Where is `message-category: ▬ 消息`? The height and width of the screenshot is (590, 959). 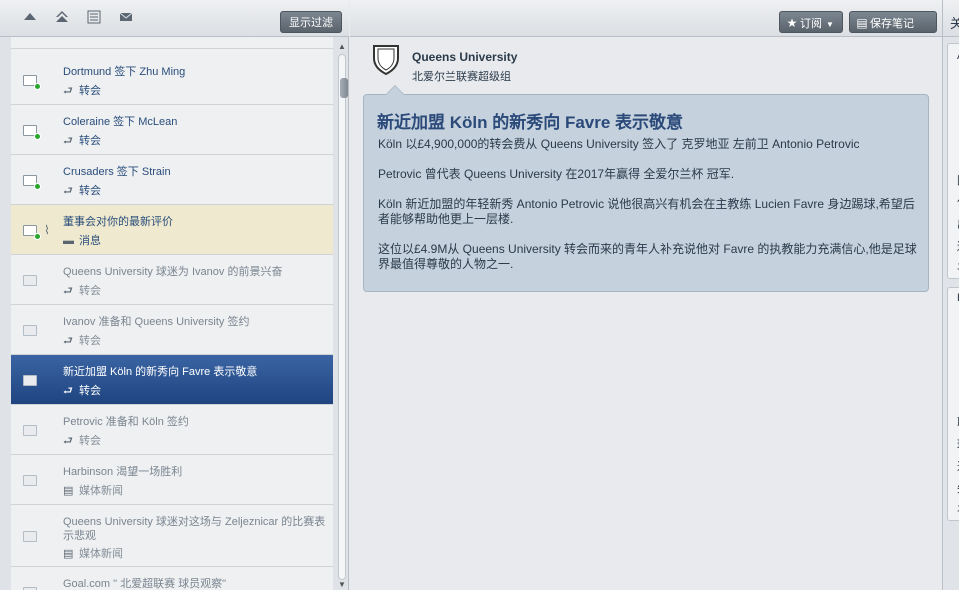 message-category: ▬ 消息 is located at coordinates (82, 240).